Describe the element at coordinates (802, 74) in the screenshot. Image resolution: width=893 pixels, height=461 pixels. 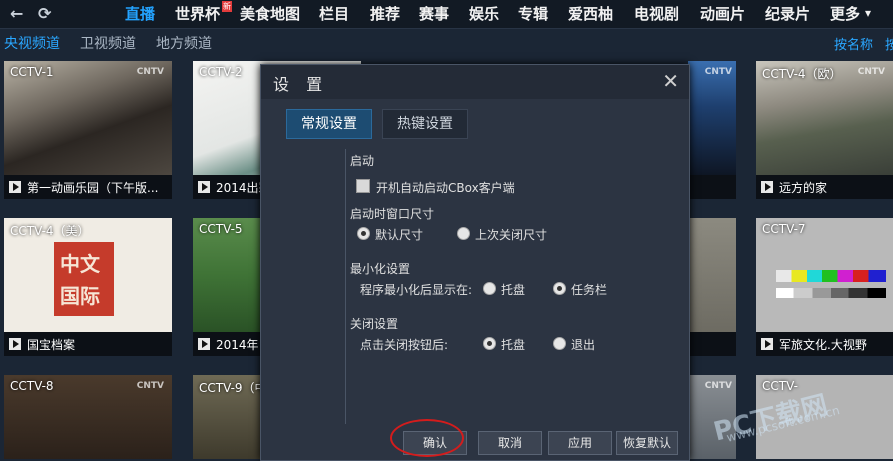
I see `channel-name: CCTV-4（欧）` at that location.